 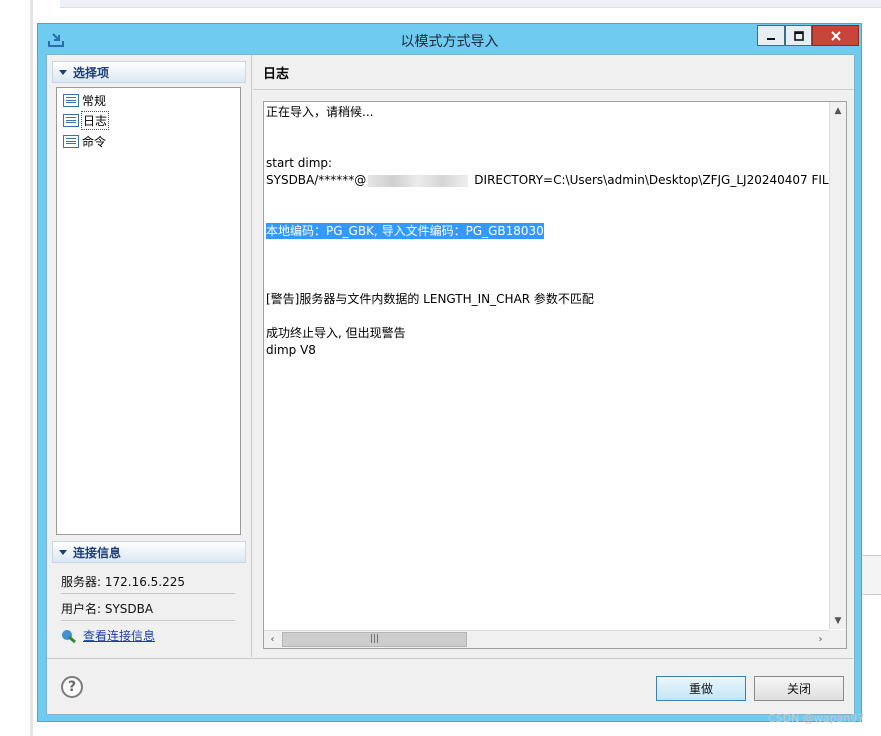 I want to click on command-prefix: SYSDBA/******@, so click(x=316, y=180).